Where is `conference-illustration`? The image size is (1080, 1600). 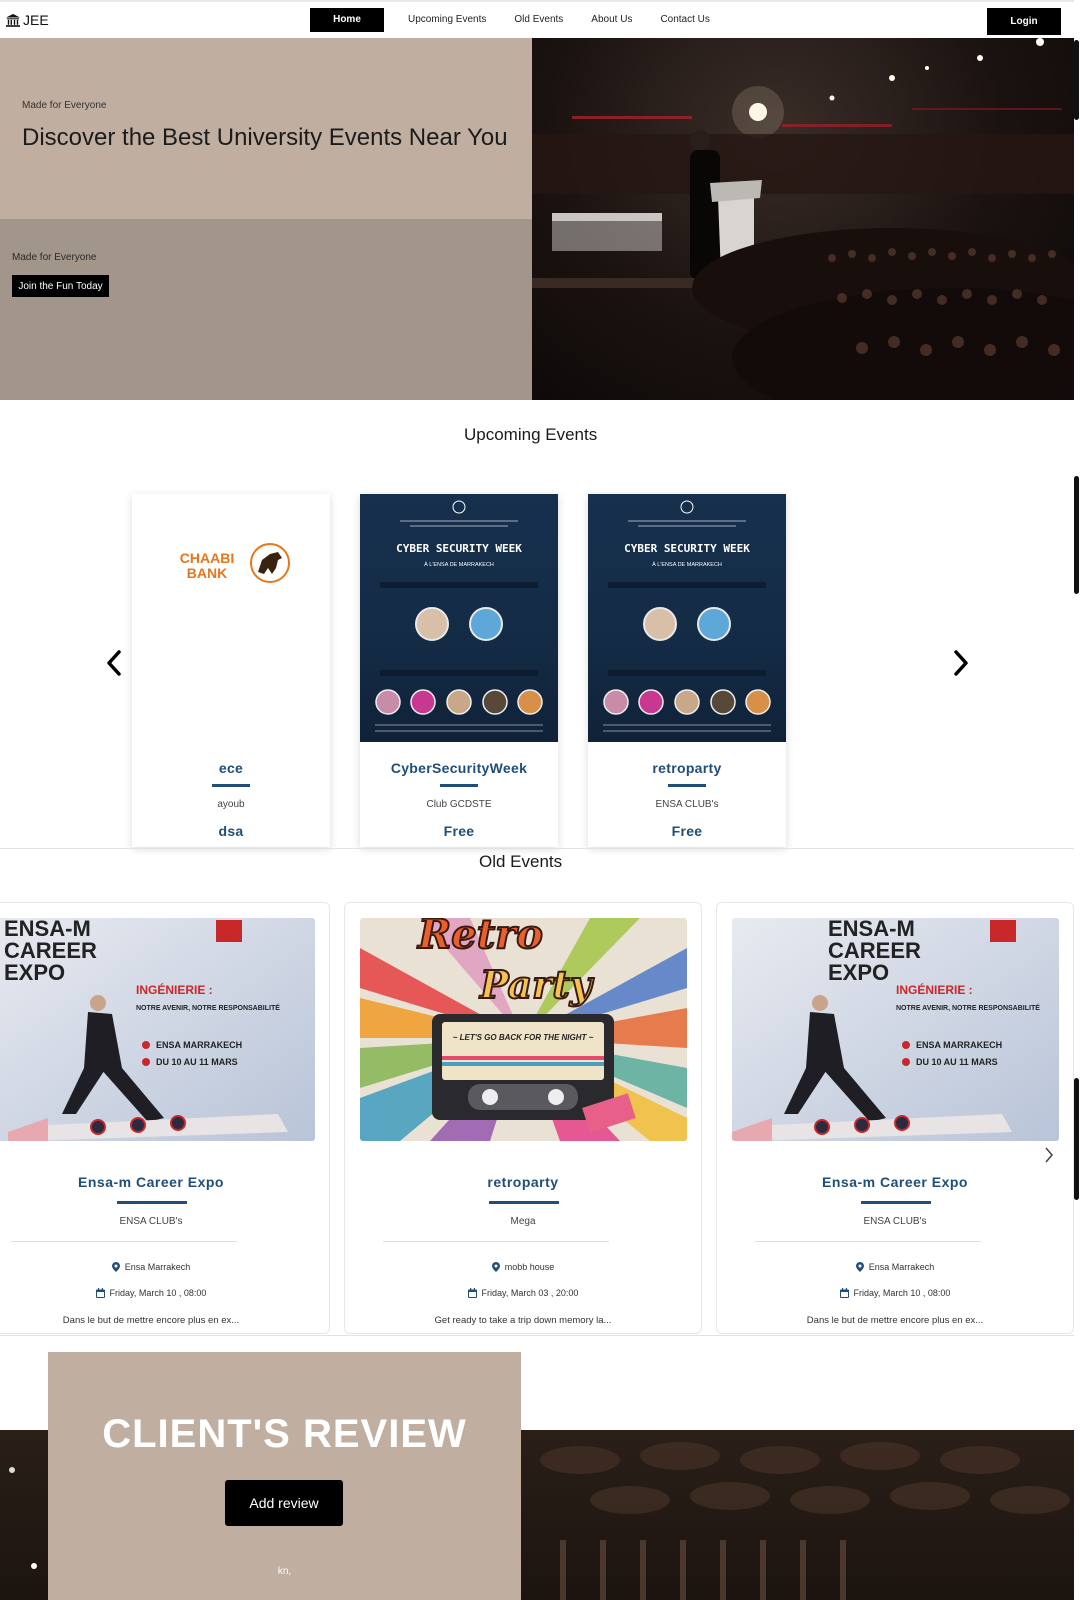
conference-illustration is located at coordinates (803, 219).